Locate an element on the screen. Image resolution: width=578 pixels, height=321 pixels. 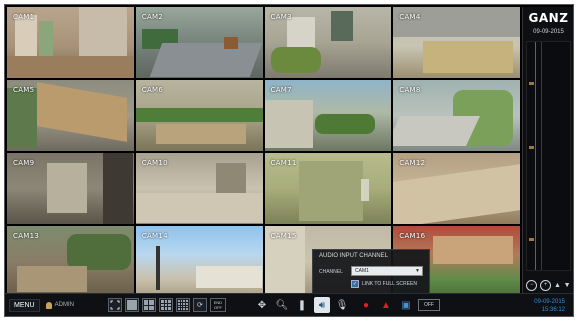
link-fullscreen-label: LINK TO FULL SCREEN is located at coordinates (389, 284).